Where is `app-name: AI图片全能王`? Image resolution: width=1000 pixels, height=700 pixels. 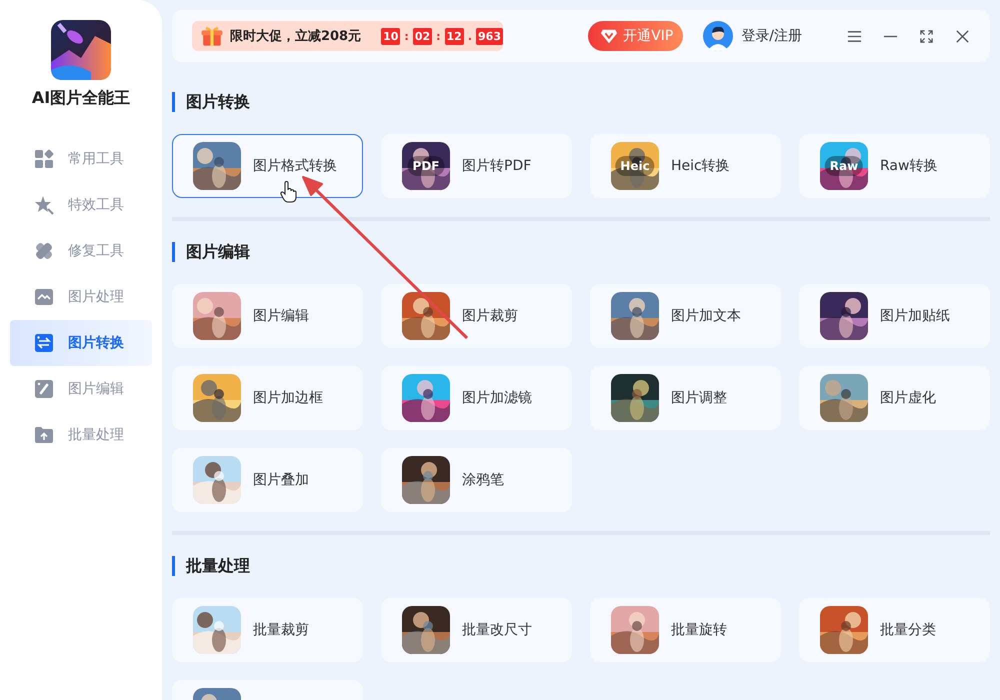 app-name: AI图片全能王 is located at coordinates (81, 98).